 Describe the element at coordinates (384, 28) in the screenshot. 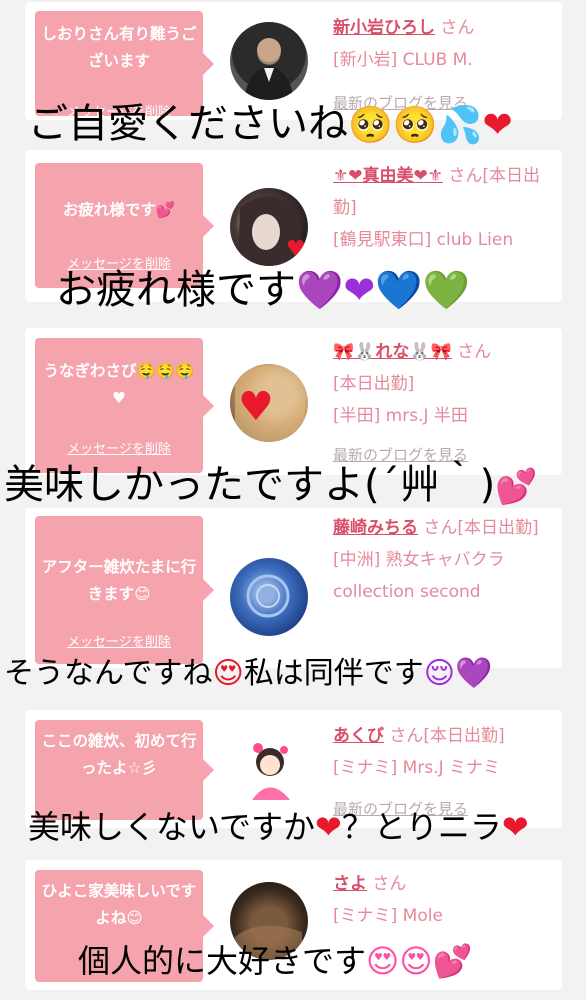

I see `sender-name-link: 新小岩ひろし` at that location.